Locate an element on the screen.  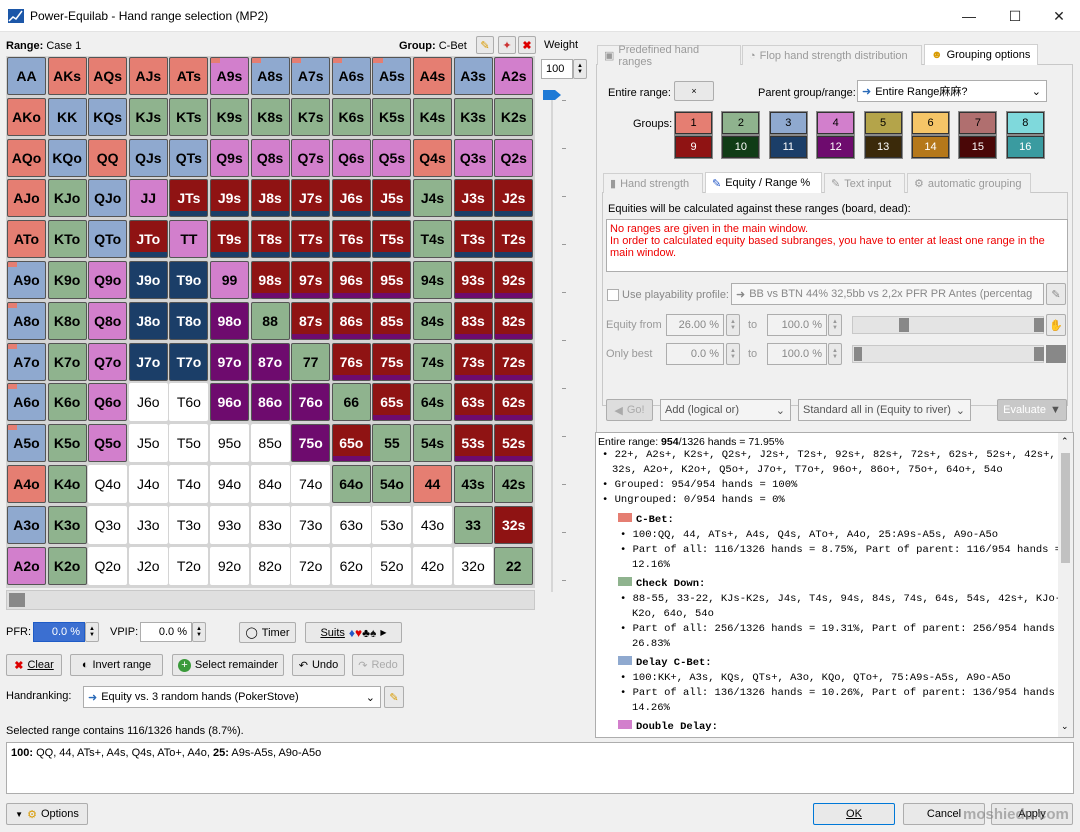
hand-cell-85o: 85o is located at coordinates (270, 443).